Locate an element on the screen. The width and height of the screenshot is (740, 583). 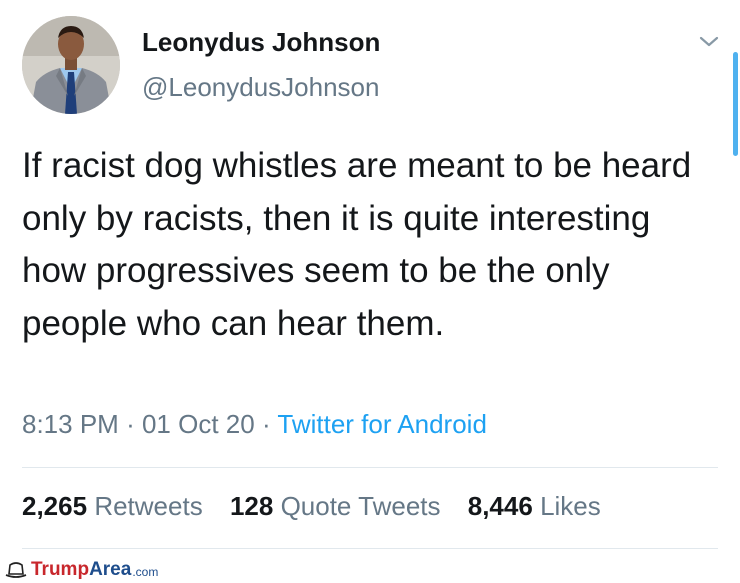
hat-icon is located at coordinates (16, 569).